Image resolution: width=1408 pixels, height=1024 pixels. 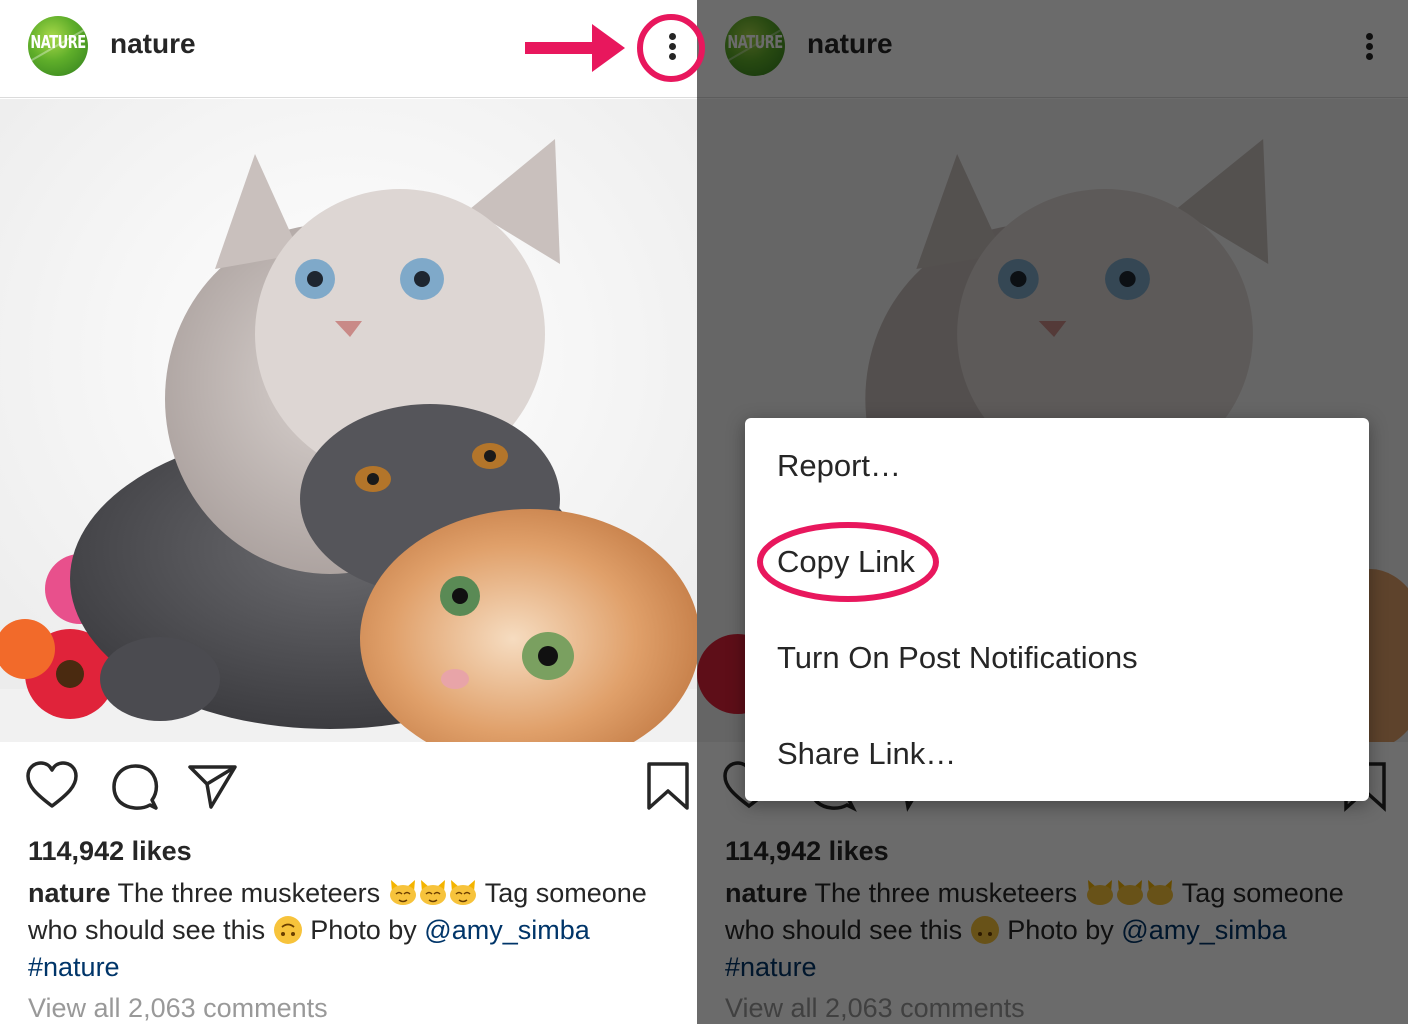 I want to click on menu-item-copy-link: Copy Link, so click(x=846, y=562).